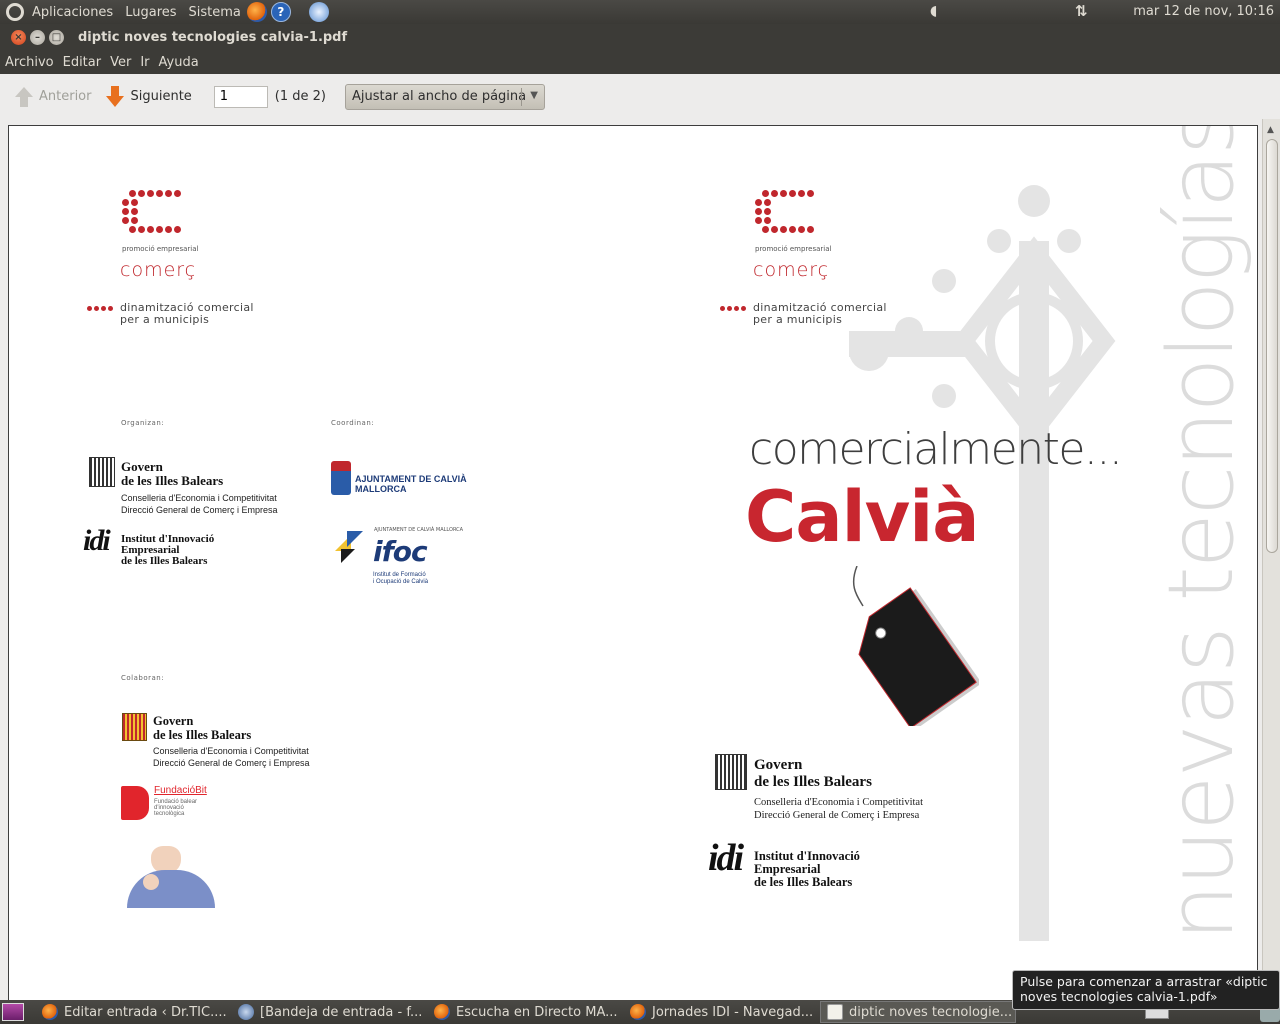  I want to click on tagline: dinamització comercial per a municipis, so click(187, 314).